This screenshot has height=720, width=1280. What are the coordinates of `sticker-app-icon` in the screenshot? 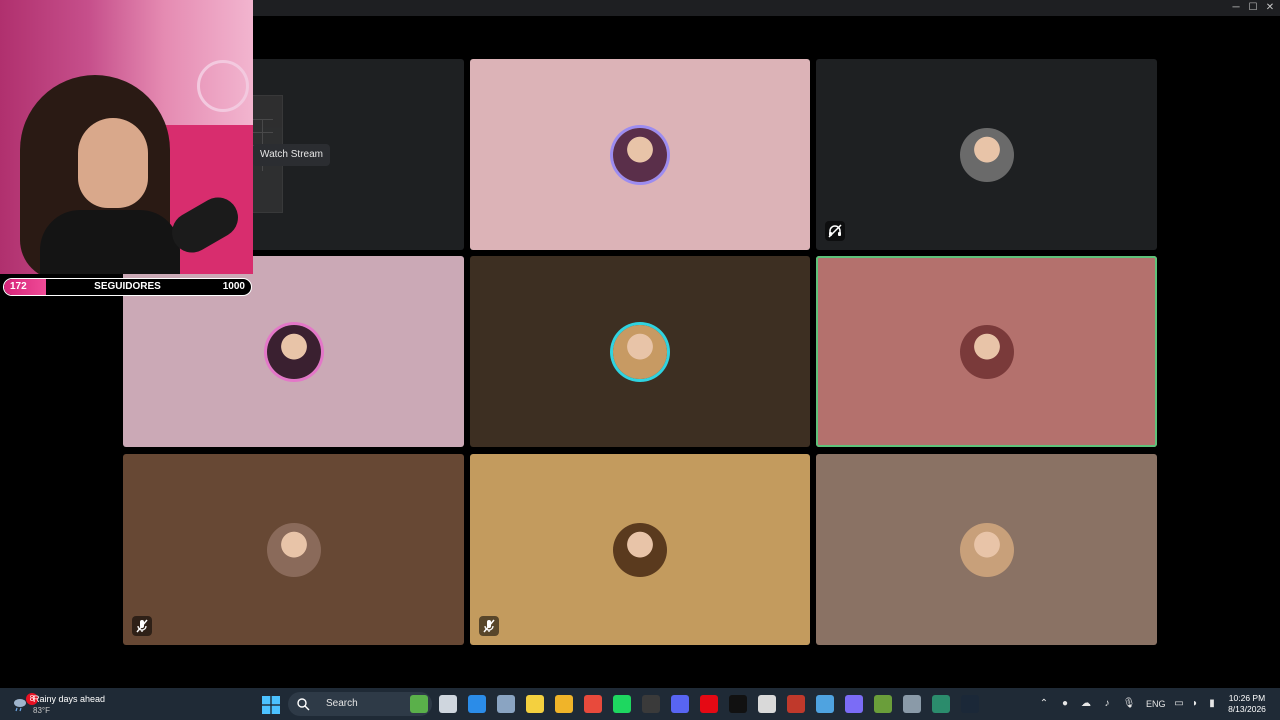 It's located at (419, 704).